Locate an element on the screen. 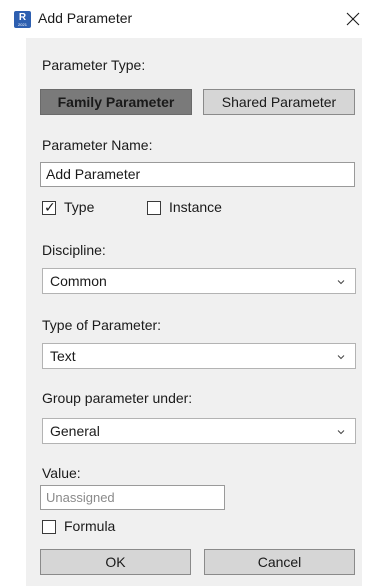  cancel-button: Cancel is located at coordinates (279, 562).